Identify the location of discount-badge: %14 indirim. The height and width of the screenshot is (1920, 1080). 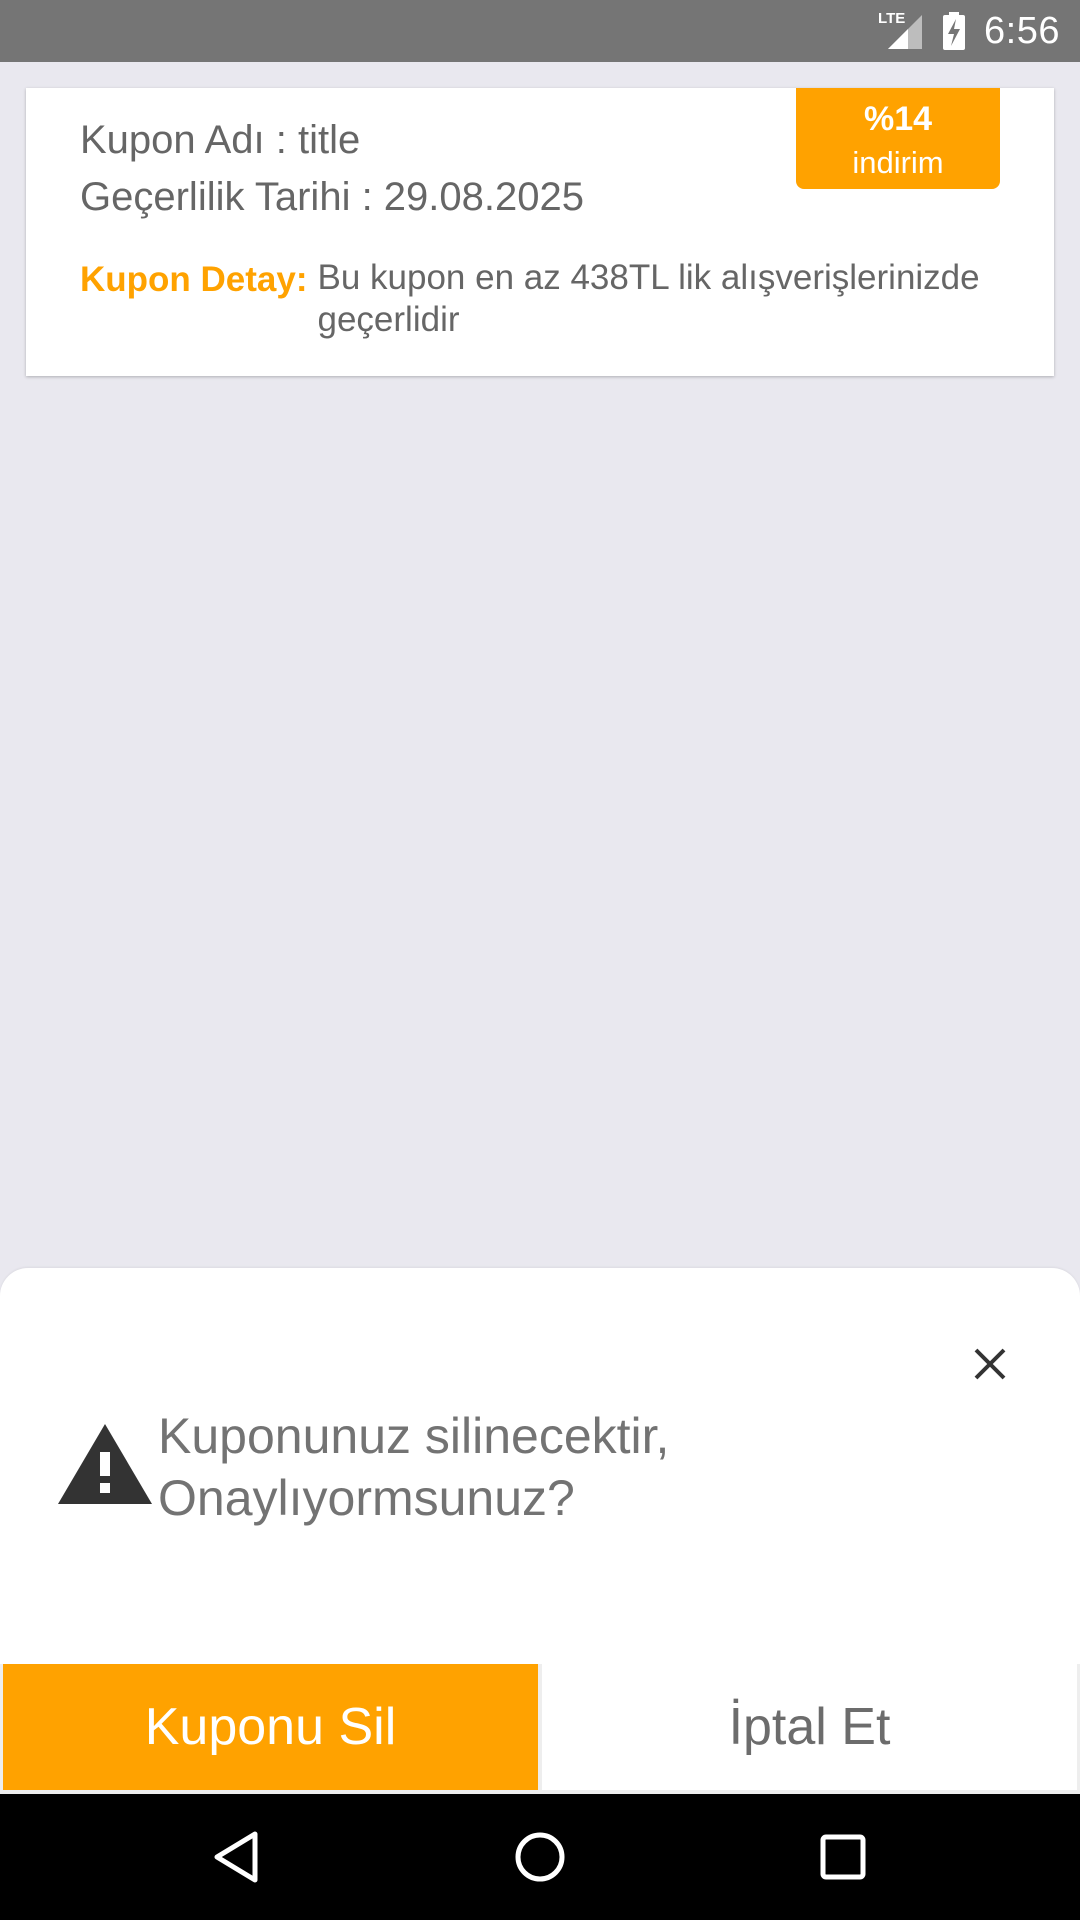
(898, 138).